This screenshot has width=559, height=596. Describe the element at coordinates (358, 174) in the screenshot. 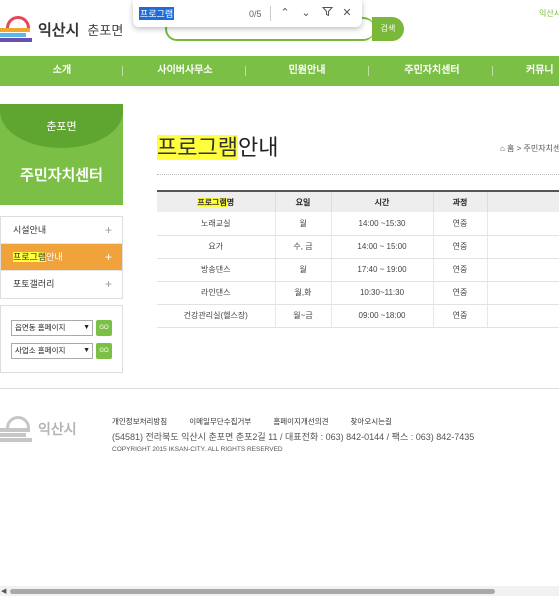

I see `title-divider` at that location.